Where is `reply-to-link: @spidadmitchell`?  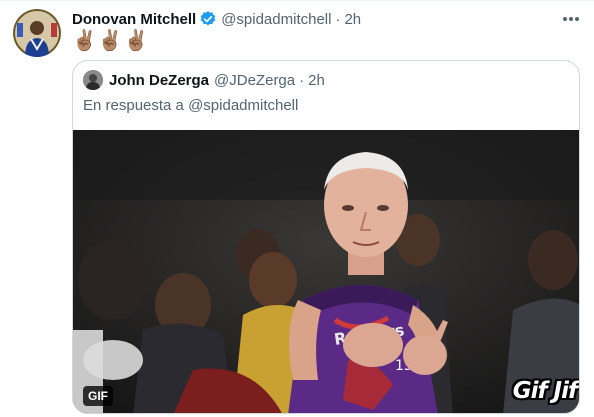
reply-to-link: @spidadmitchell is located at coordinates (243, 105).